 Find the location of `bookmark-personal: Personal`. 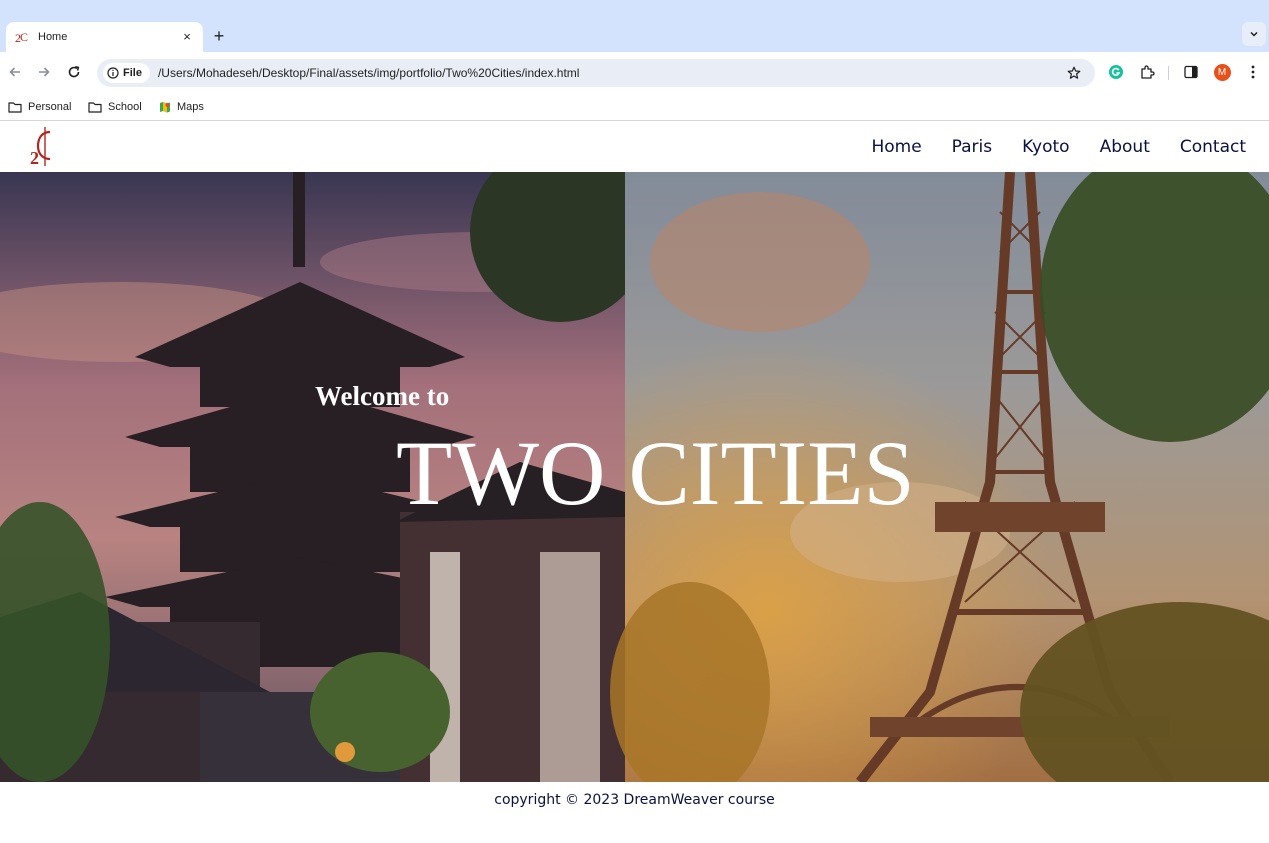

bookmark-personal: Personal is located at coordinates (39, 106).